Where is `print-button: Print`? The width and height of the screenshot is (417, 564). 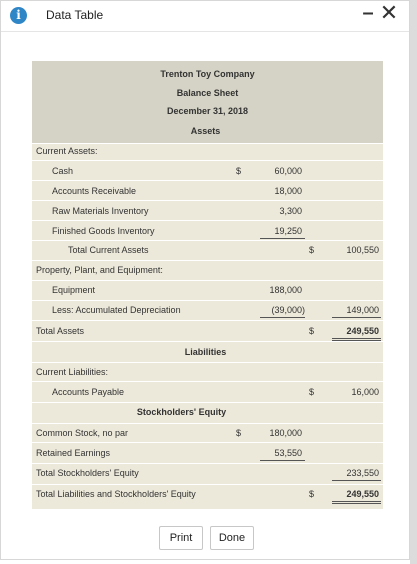
print-button: Print is located at coordinates (181, 538).